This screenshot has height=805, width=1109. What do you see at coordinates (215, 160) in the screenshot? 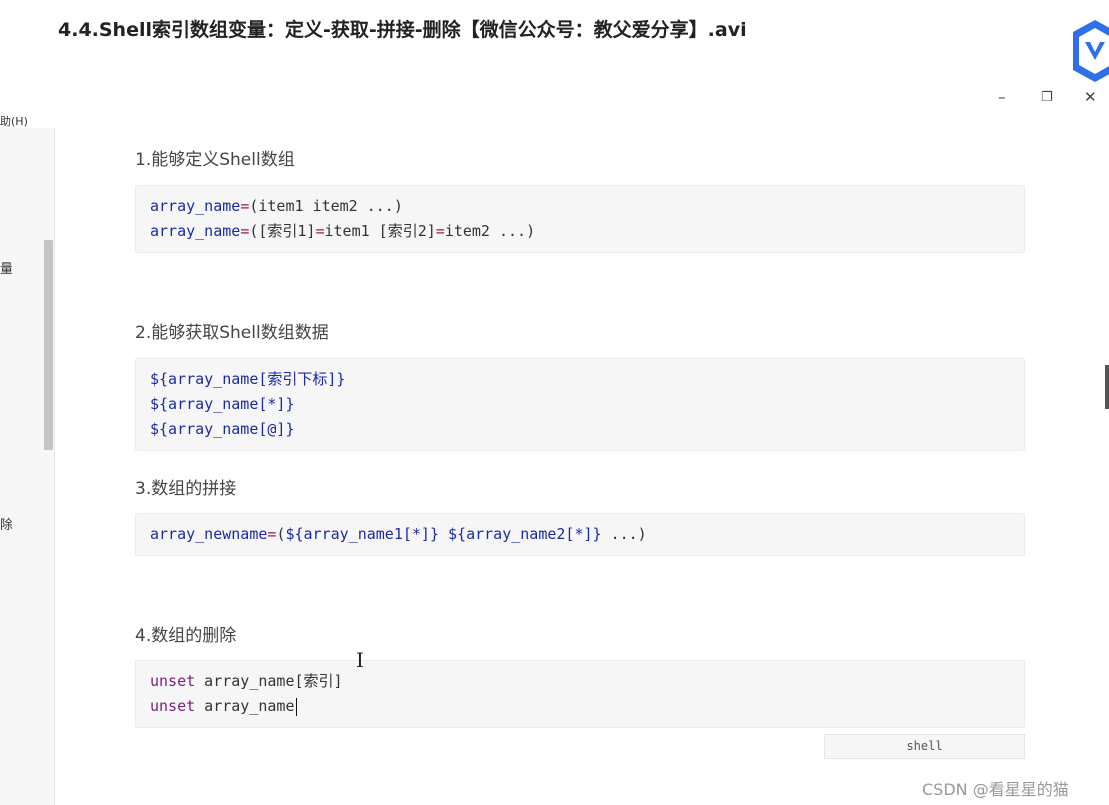
I see `section-title: 1.能够定义Shell数组` at bounding box center [215, 160].